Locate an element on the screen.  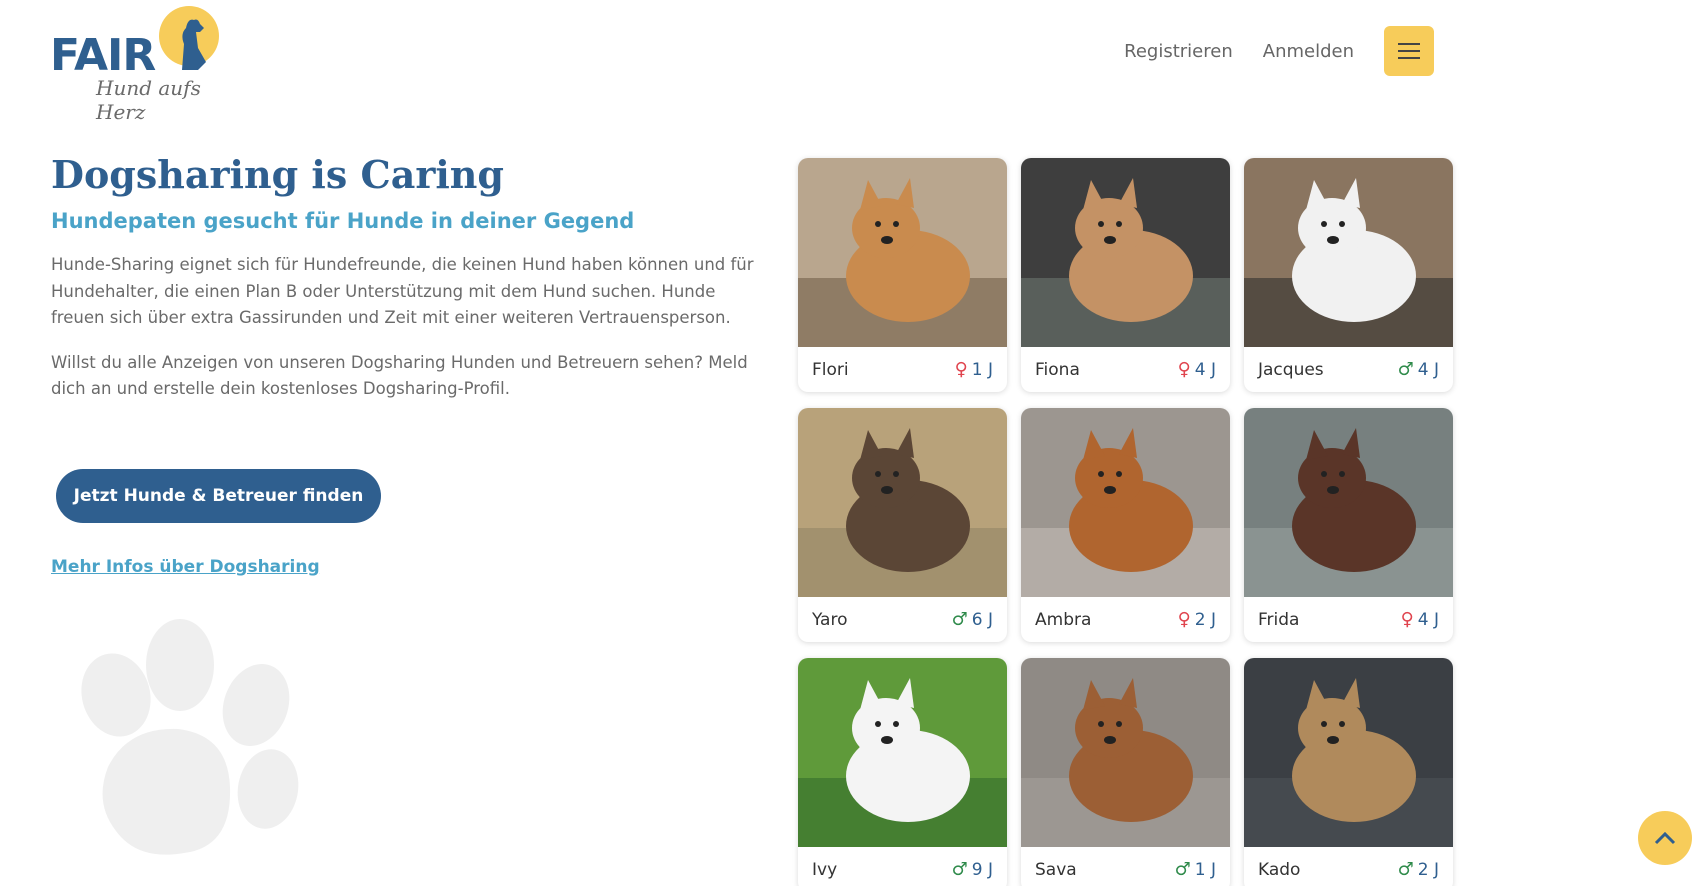
dog-card: Frida ♀ 4 J is located at coordinates (1348, 525).